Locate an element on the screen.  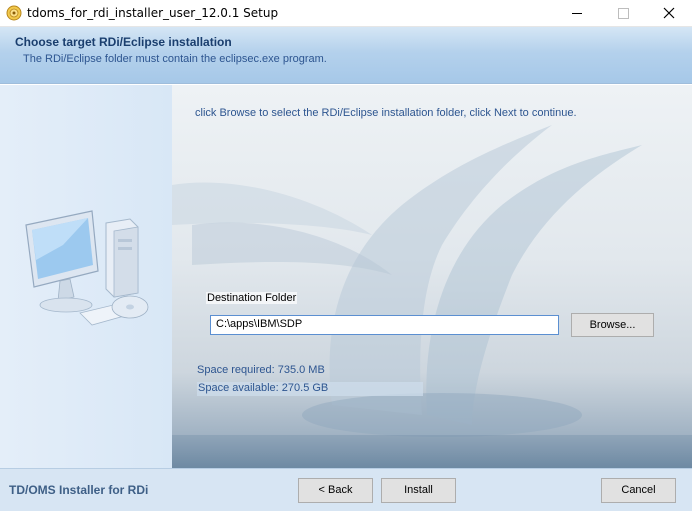
back-button: < Back is located at coordinates (335, 490).